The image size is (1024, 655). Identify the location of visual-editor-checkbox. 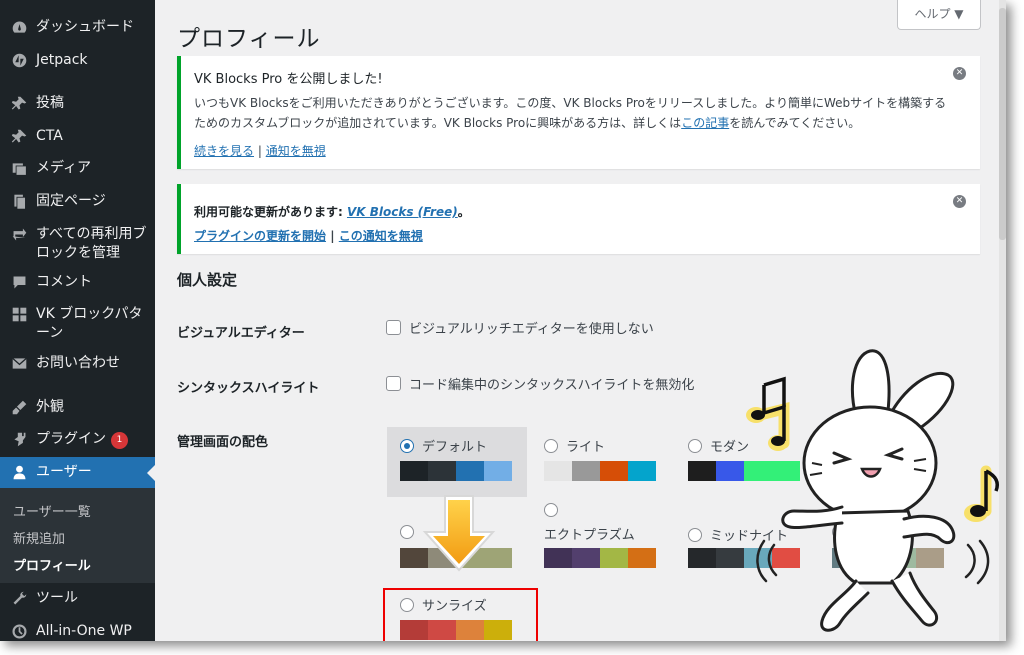
(393, 327).